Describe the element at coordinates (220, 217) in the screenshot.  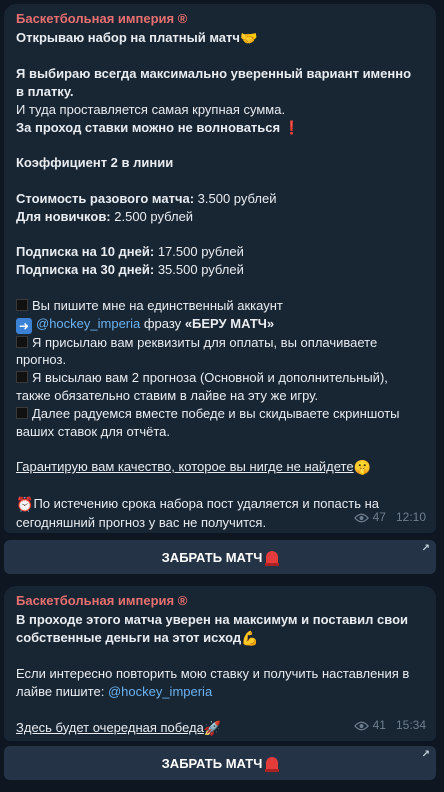
I see `newbie-price-line: Для новичков: 2.500 рублей` at that location.